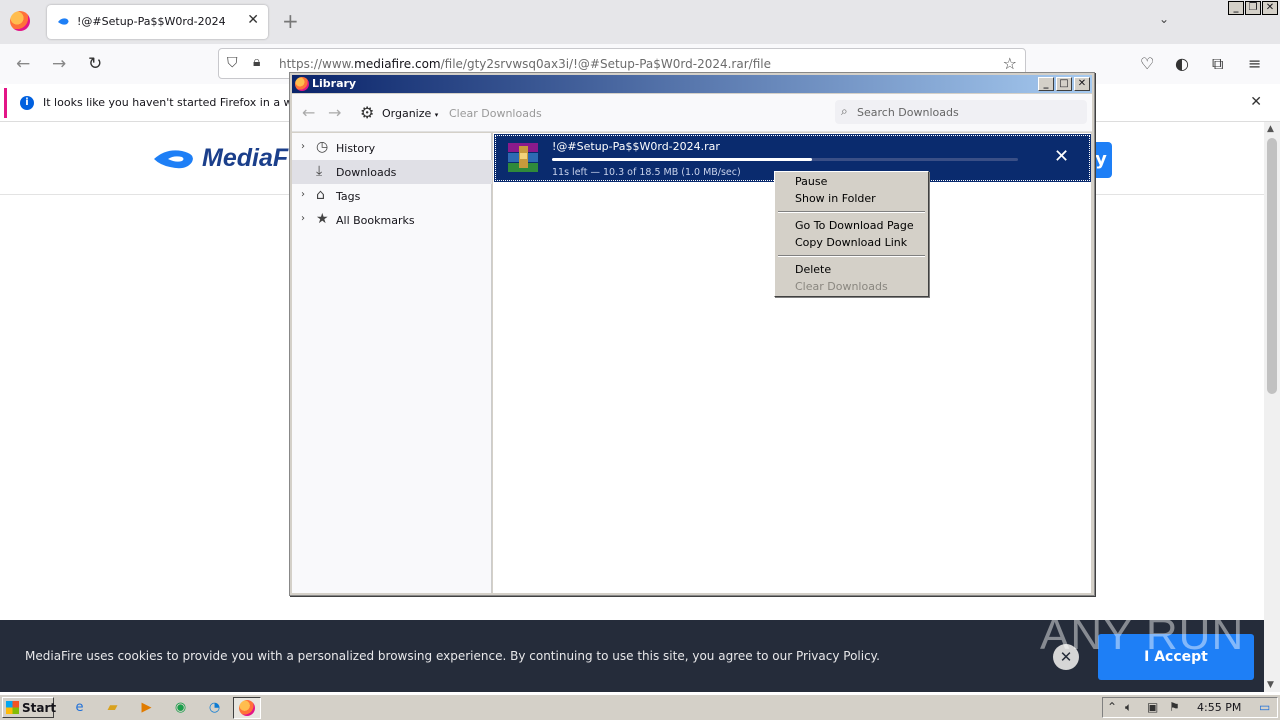 The width and height of the screenshot is (1280, 720). Describe the element at coordinates (854, 225) in the screenshot. I see `menu-item-go-to-download-page: Go To Download Page` at that location.